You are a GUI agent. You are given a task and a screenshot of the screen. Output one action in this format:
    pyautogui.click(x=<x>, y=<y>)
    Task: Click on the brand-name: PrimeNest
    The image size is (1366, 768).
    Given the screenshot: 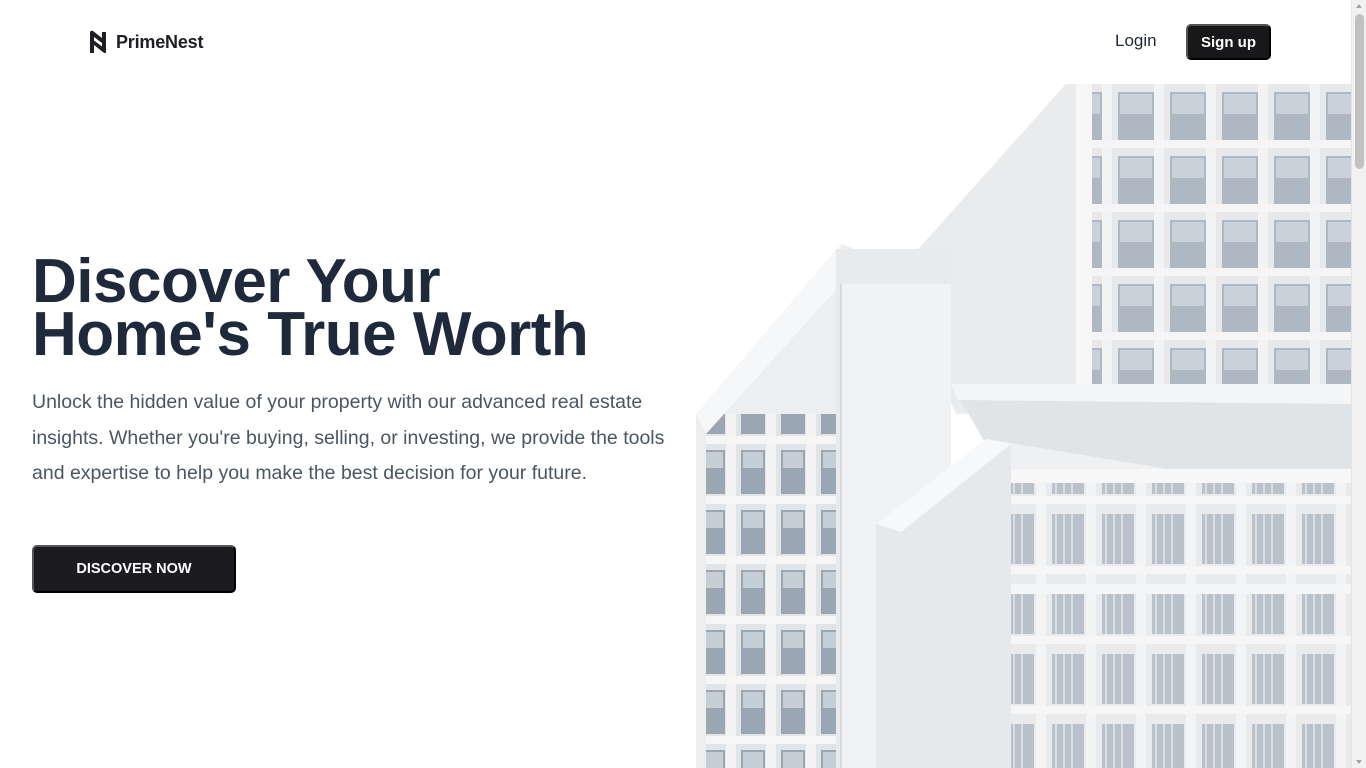 What is the action you would take?
    pyautogui.click(x=160, y=41)
    